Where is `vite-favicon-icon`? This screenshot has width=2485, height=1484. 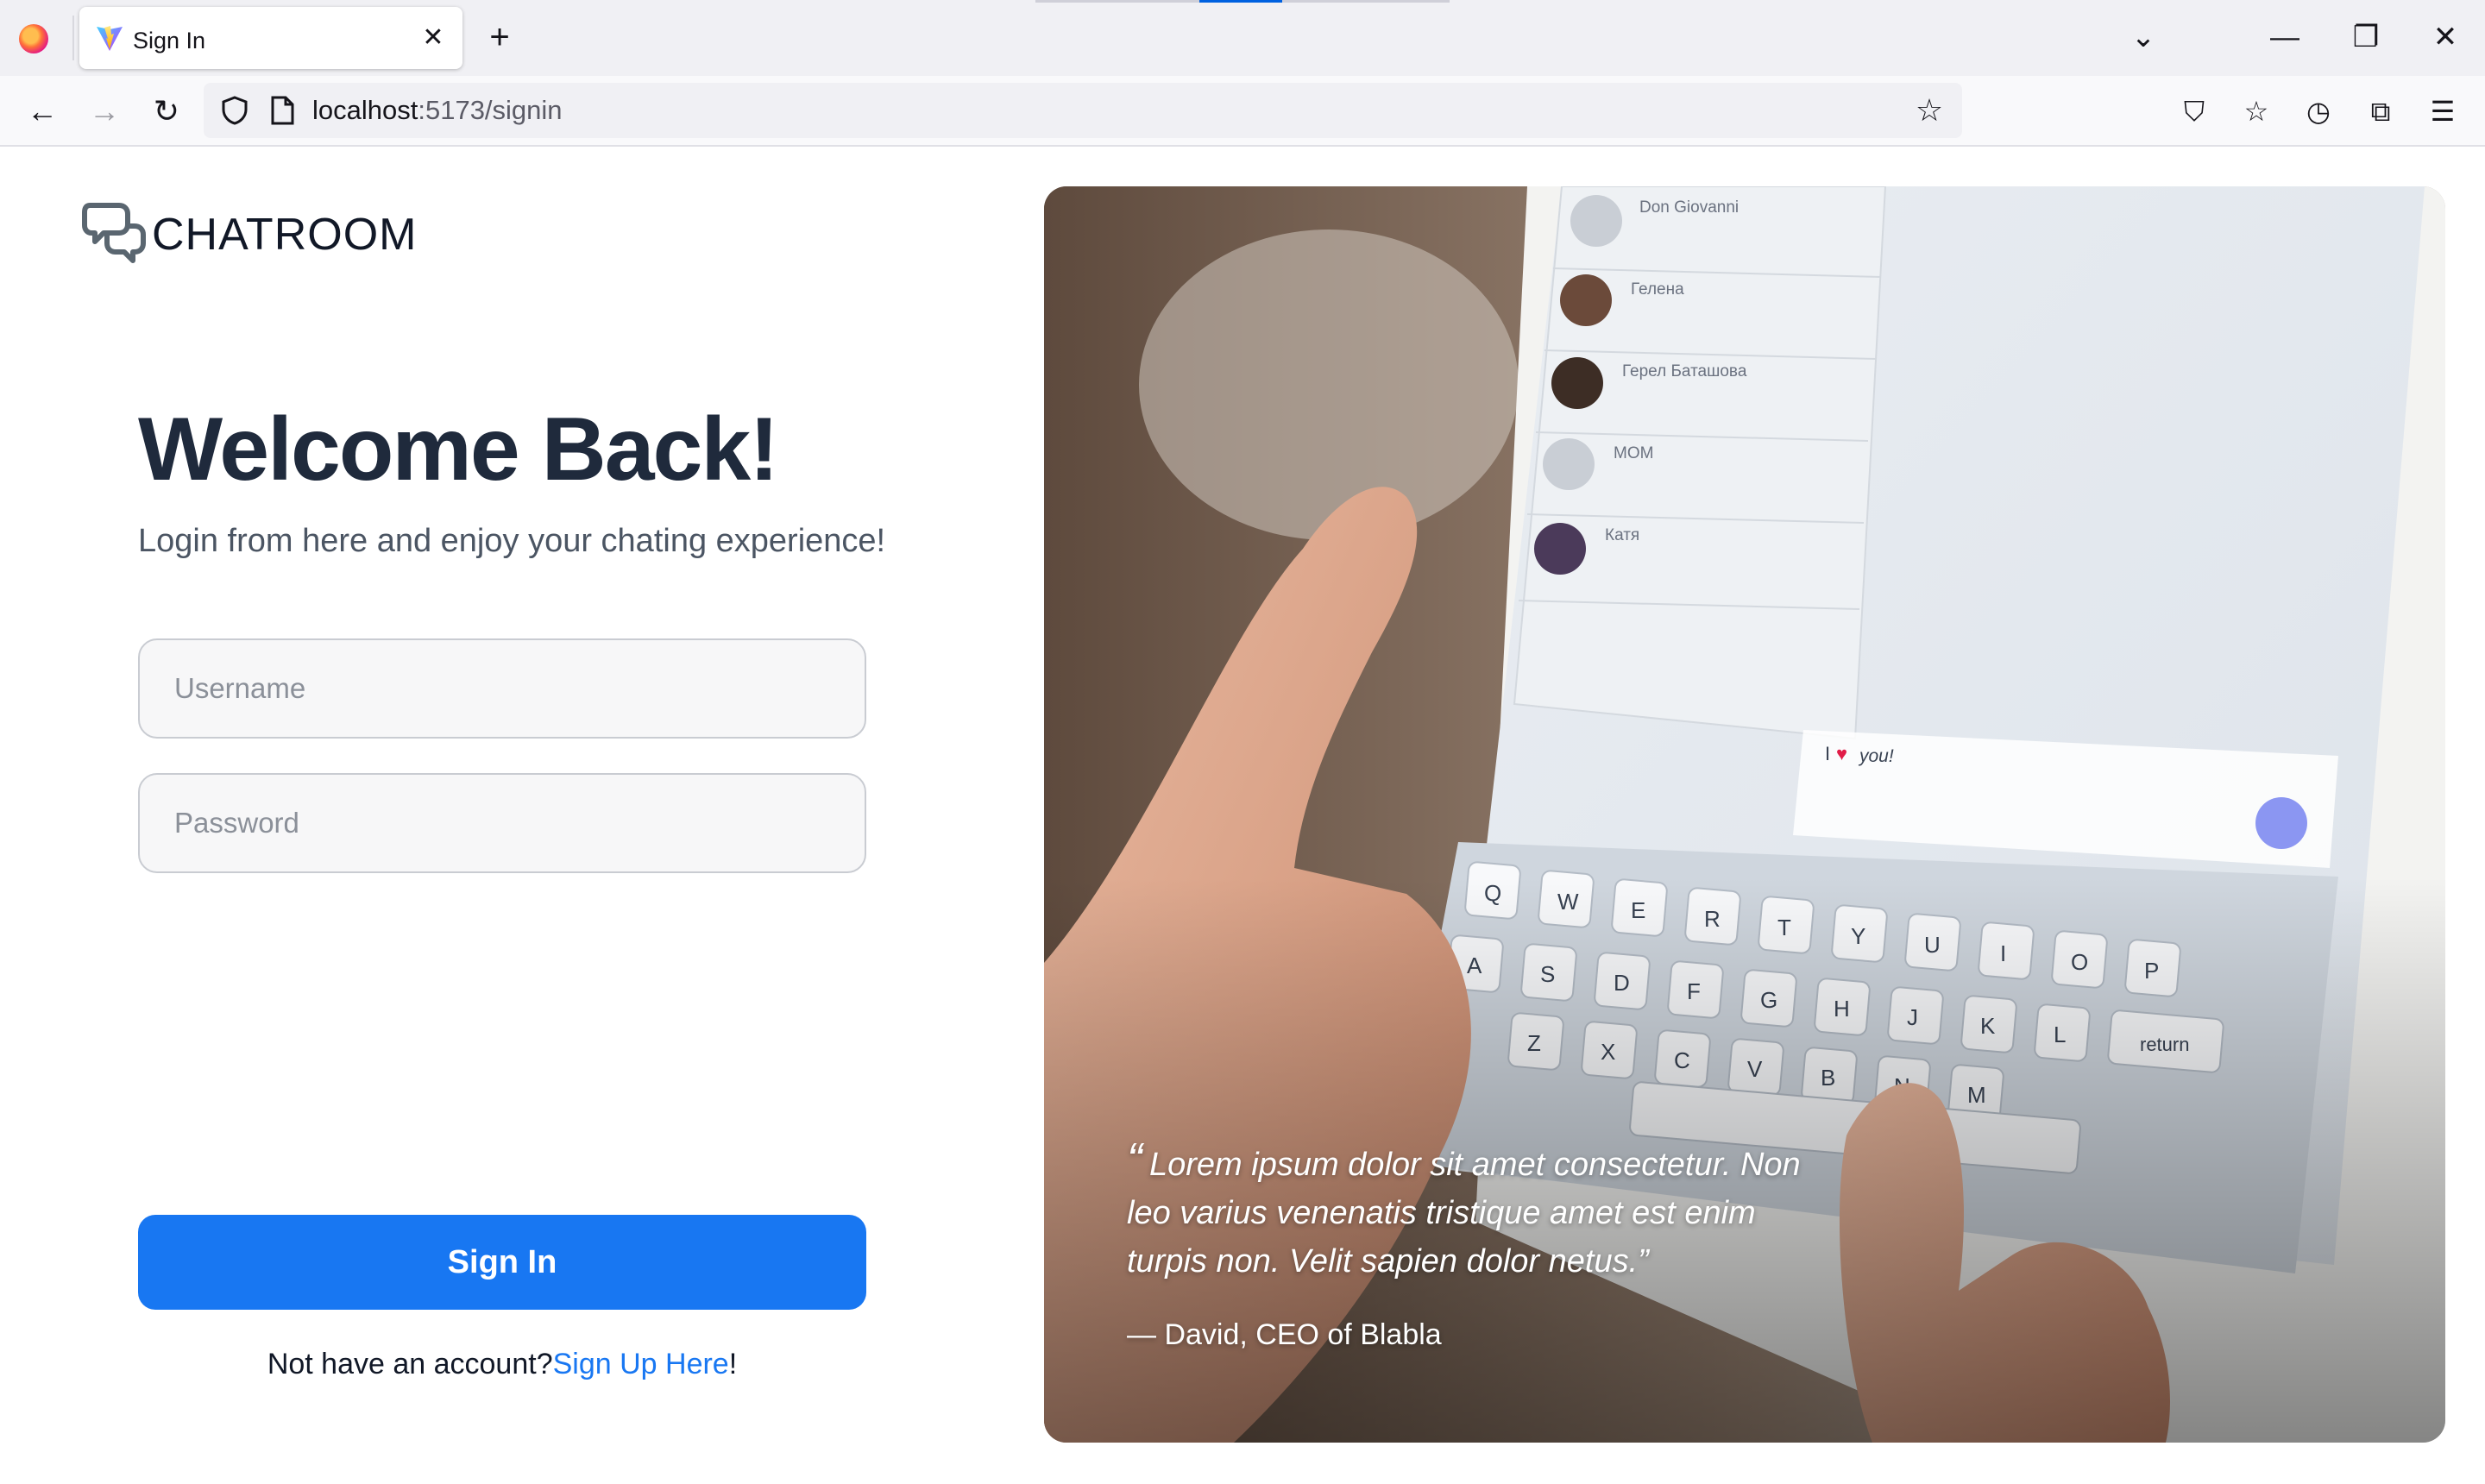 vite-favicon-icon is located at coordinates (110, 38).